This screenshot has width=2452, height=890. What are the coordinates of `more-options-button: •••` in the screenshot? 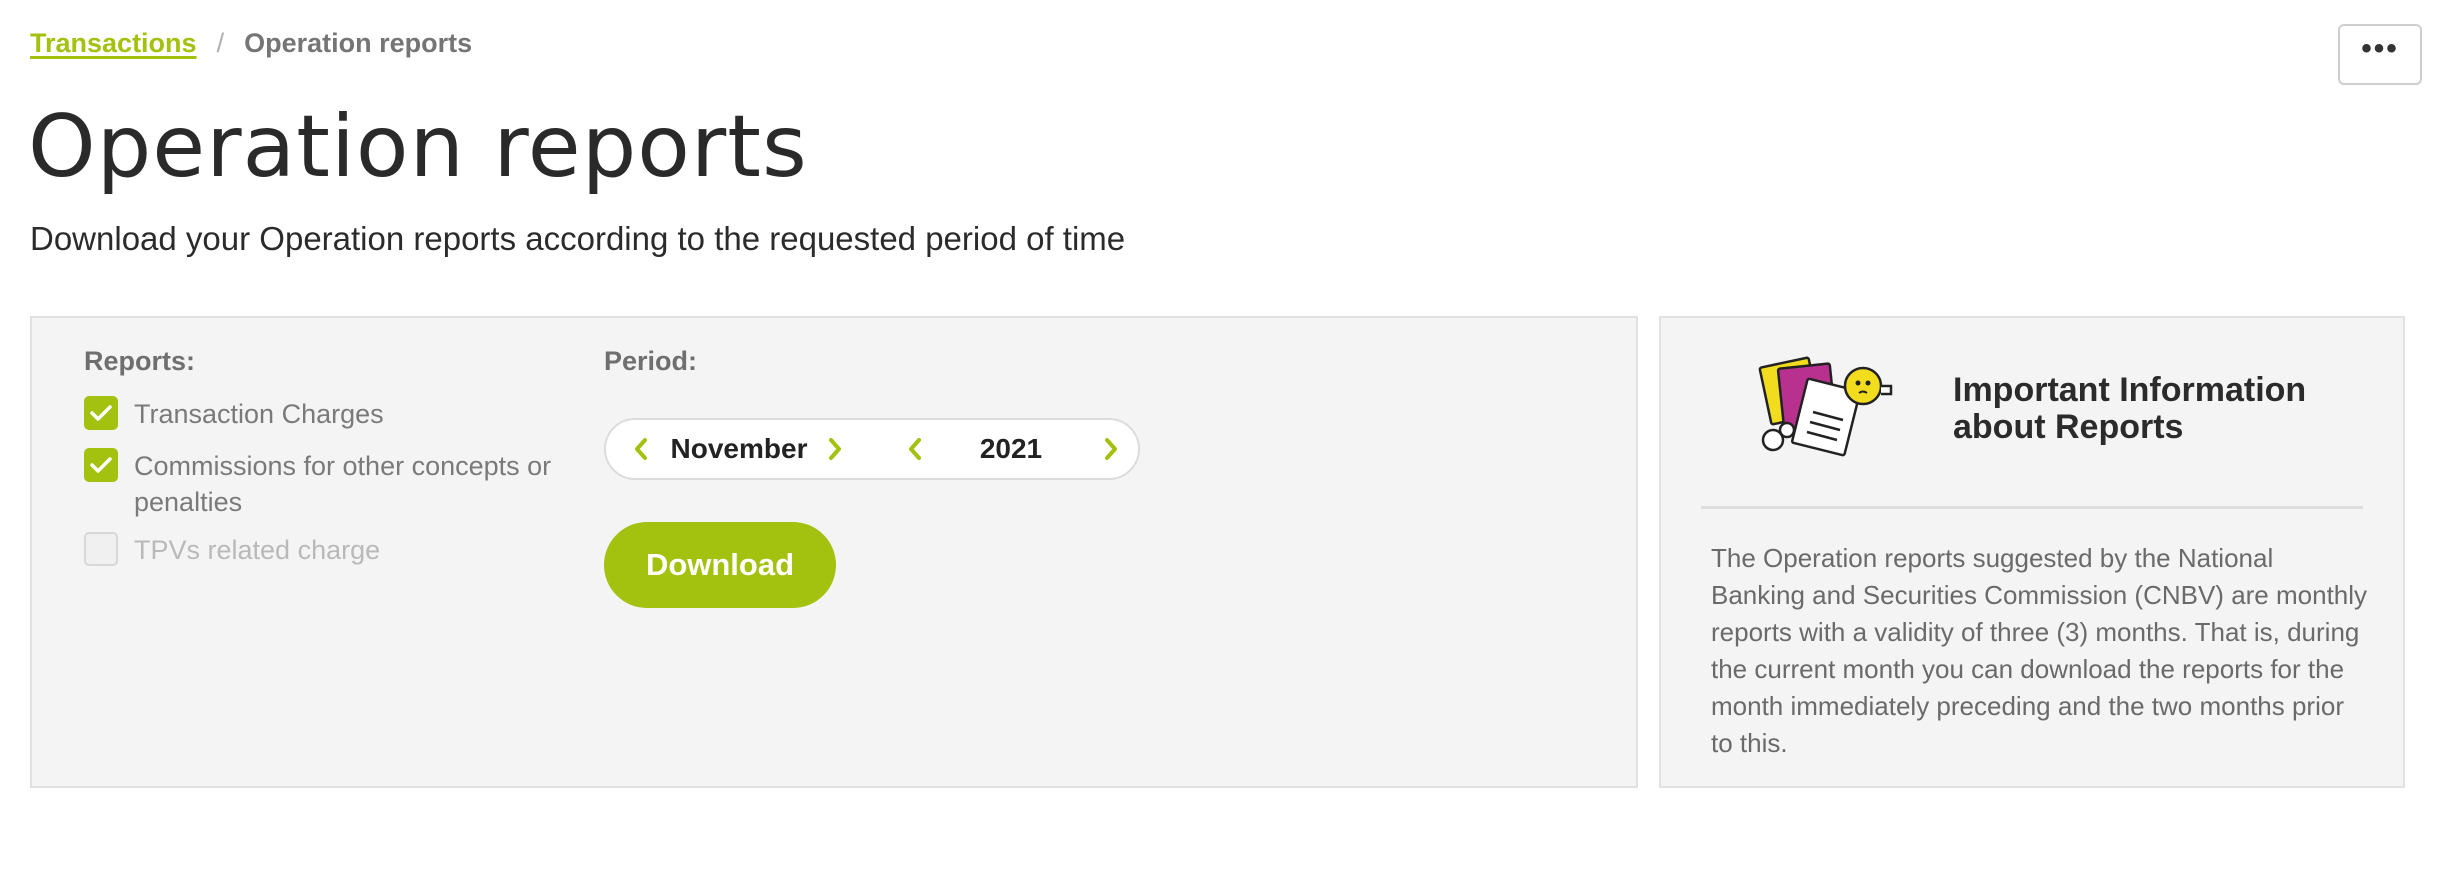 It's located at (2380, 54).